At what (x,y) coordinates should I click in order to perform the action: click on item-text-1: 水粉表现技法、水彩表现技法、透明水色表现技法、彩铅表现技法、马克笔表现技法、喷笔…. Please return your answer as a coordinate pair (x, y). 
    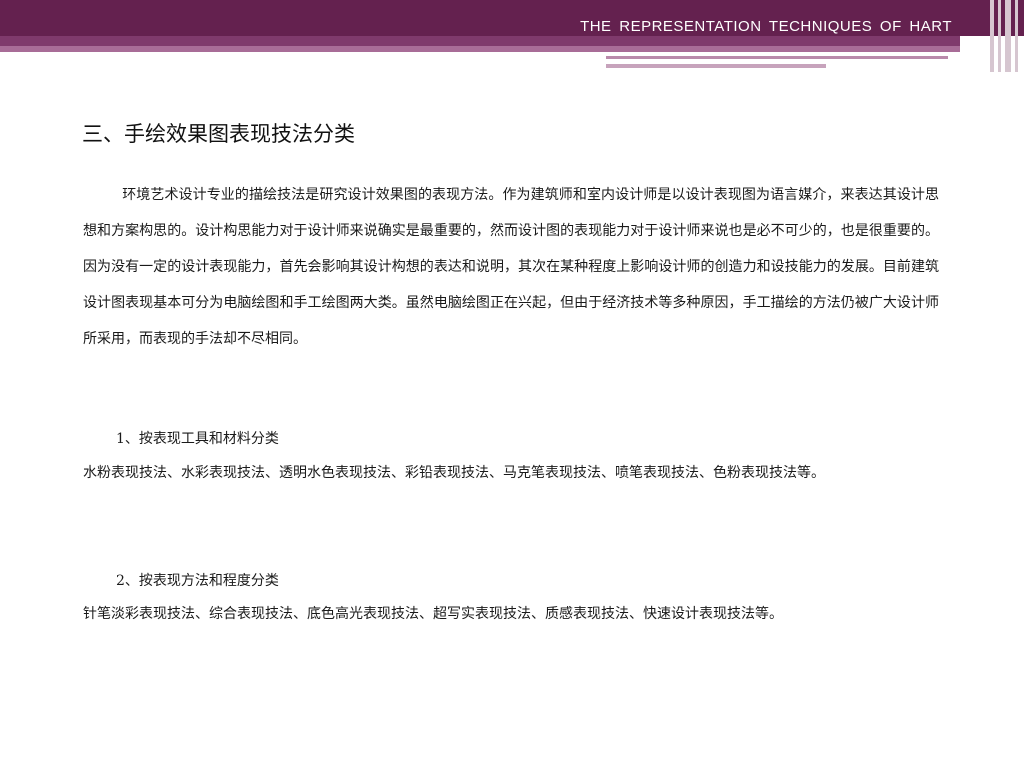
    Looking at the image, I should click on (454, 473).